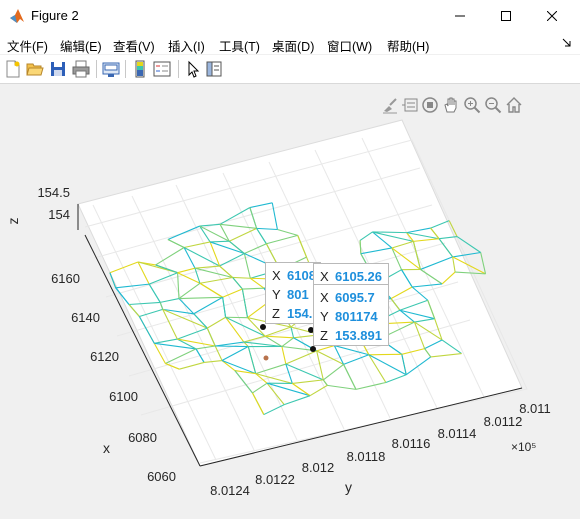 The width and height of the screenshot is (580, 519). What do you see at coordinates (472, 105) in the screenshot?
I see `zoom-in-icon` at bounding box center [472, 105].